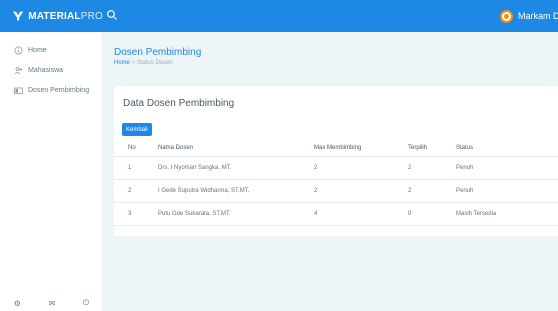 The height and width of the screenshot is (311, 558). I want to click on col-header-terpilih: Terpilih, so click(432, 148).